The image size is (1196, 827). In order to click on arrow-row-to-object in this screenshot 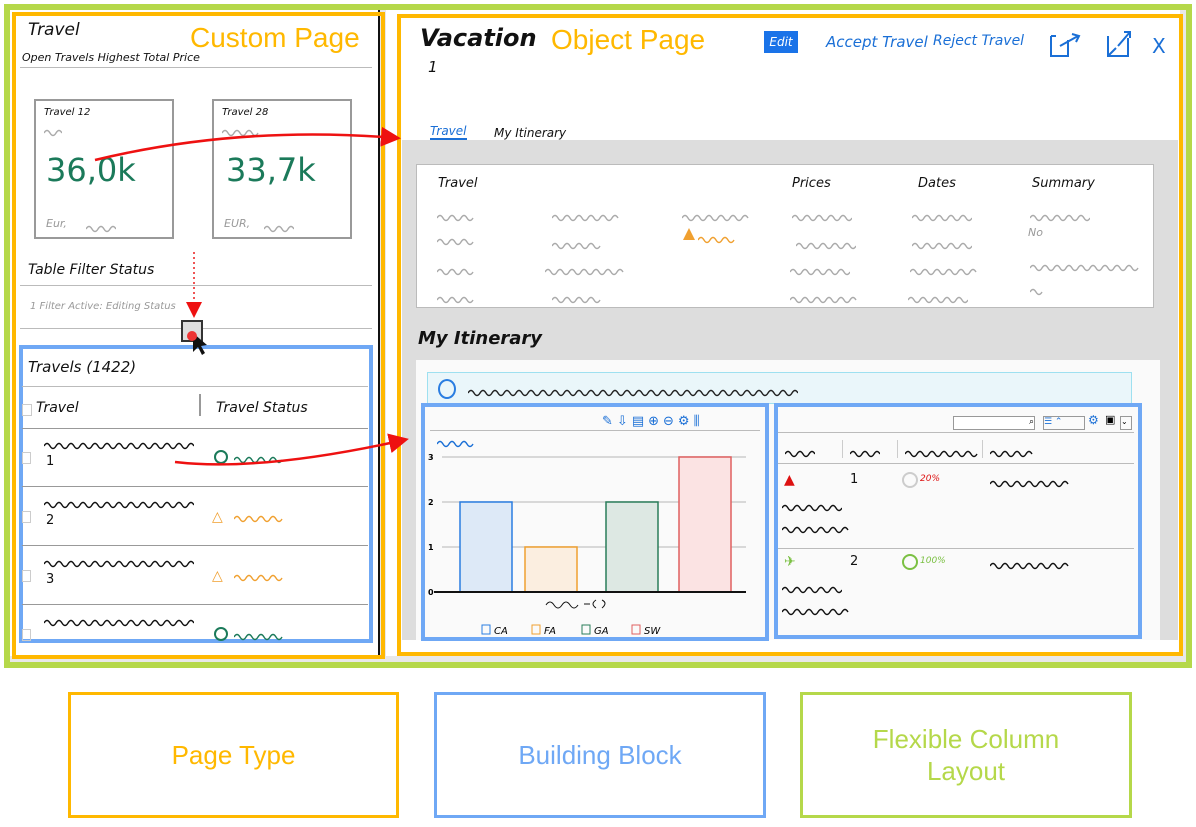, I will do `click(291, 449)`.